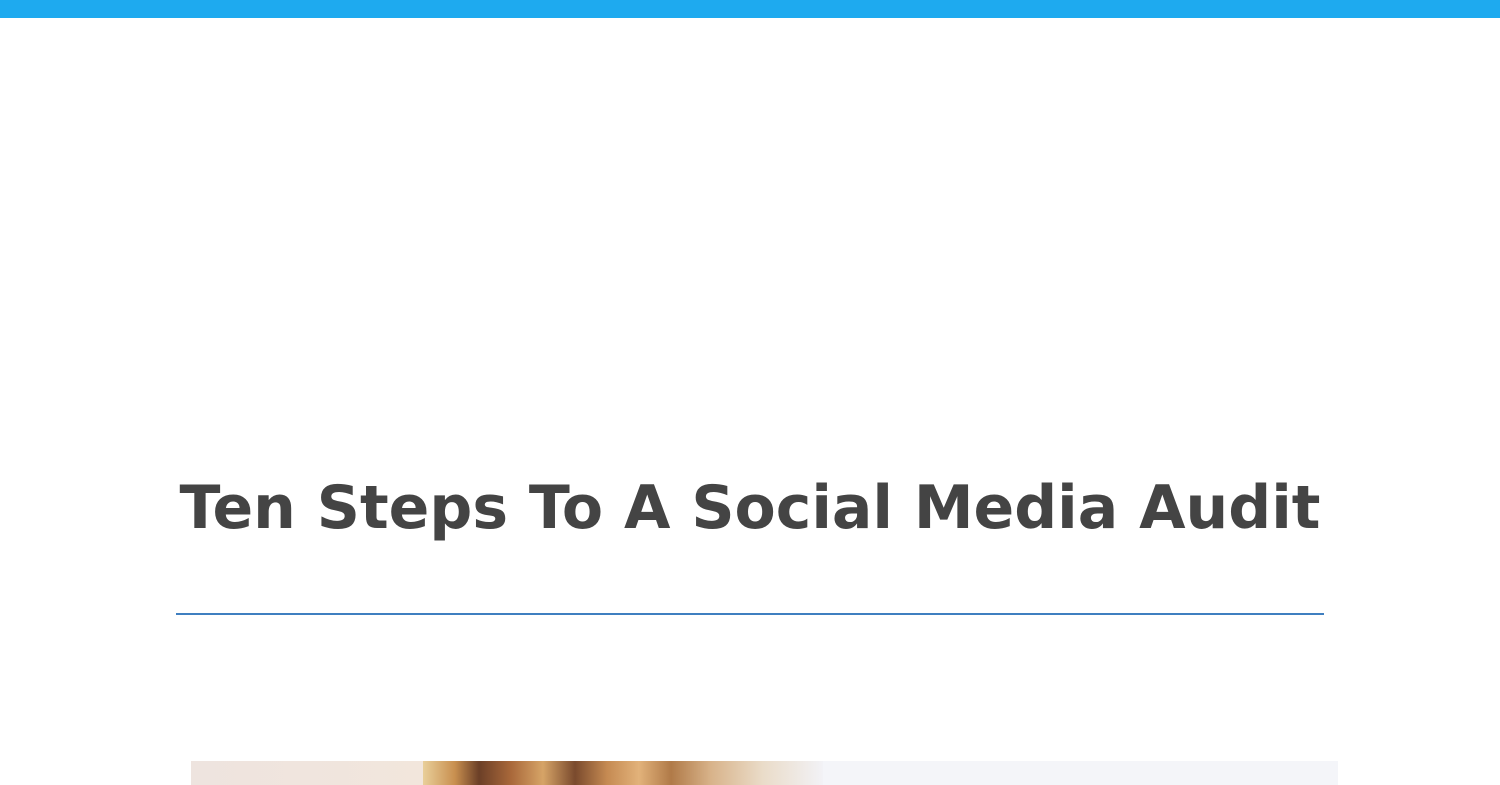 Image resolution: width=1500 pixels, height=785 pixels. Describe the element at coordinates (623, 773) in the screenshot. I see `hero-image-photo-icon` at that location.